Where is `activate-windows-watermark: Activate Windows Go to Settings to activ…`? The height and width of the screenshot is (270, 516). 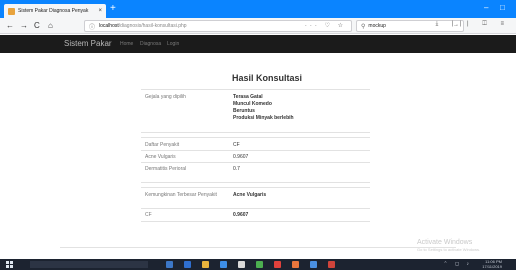
activate-windows-watermark: Activate Windows Go to Settings to activ… is located at coordinates (448, 245).